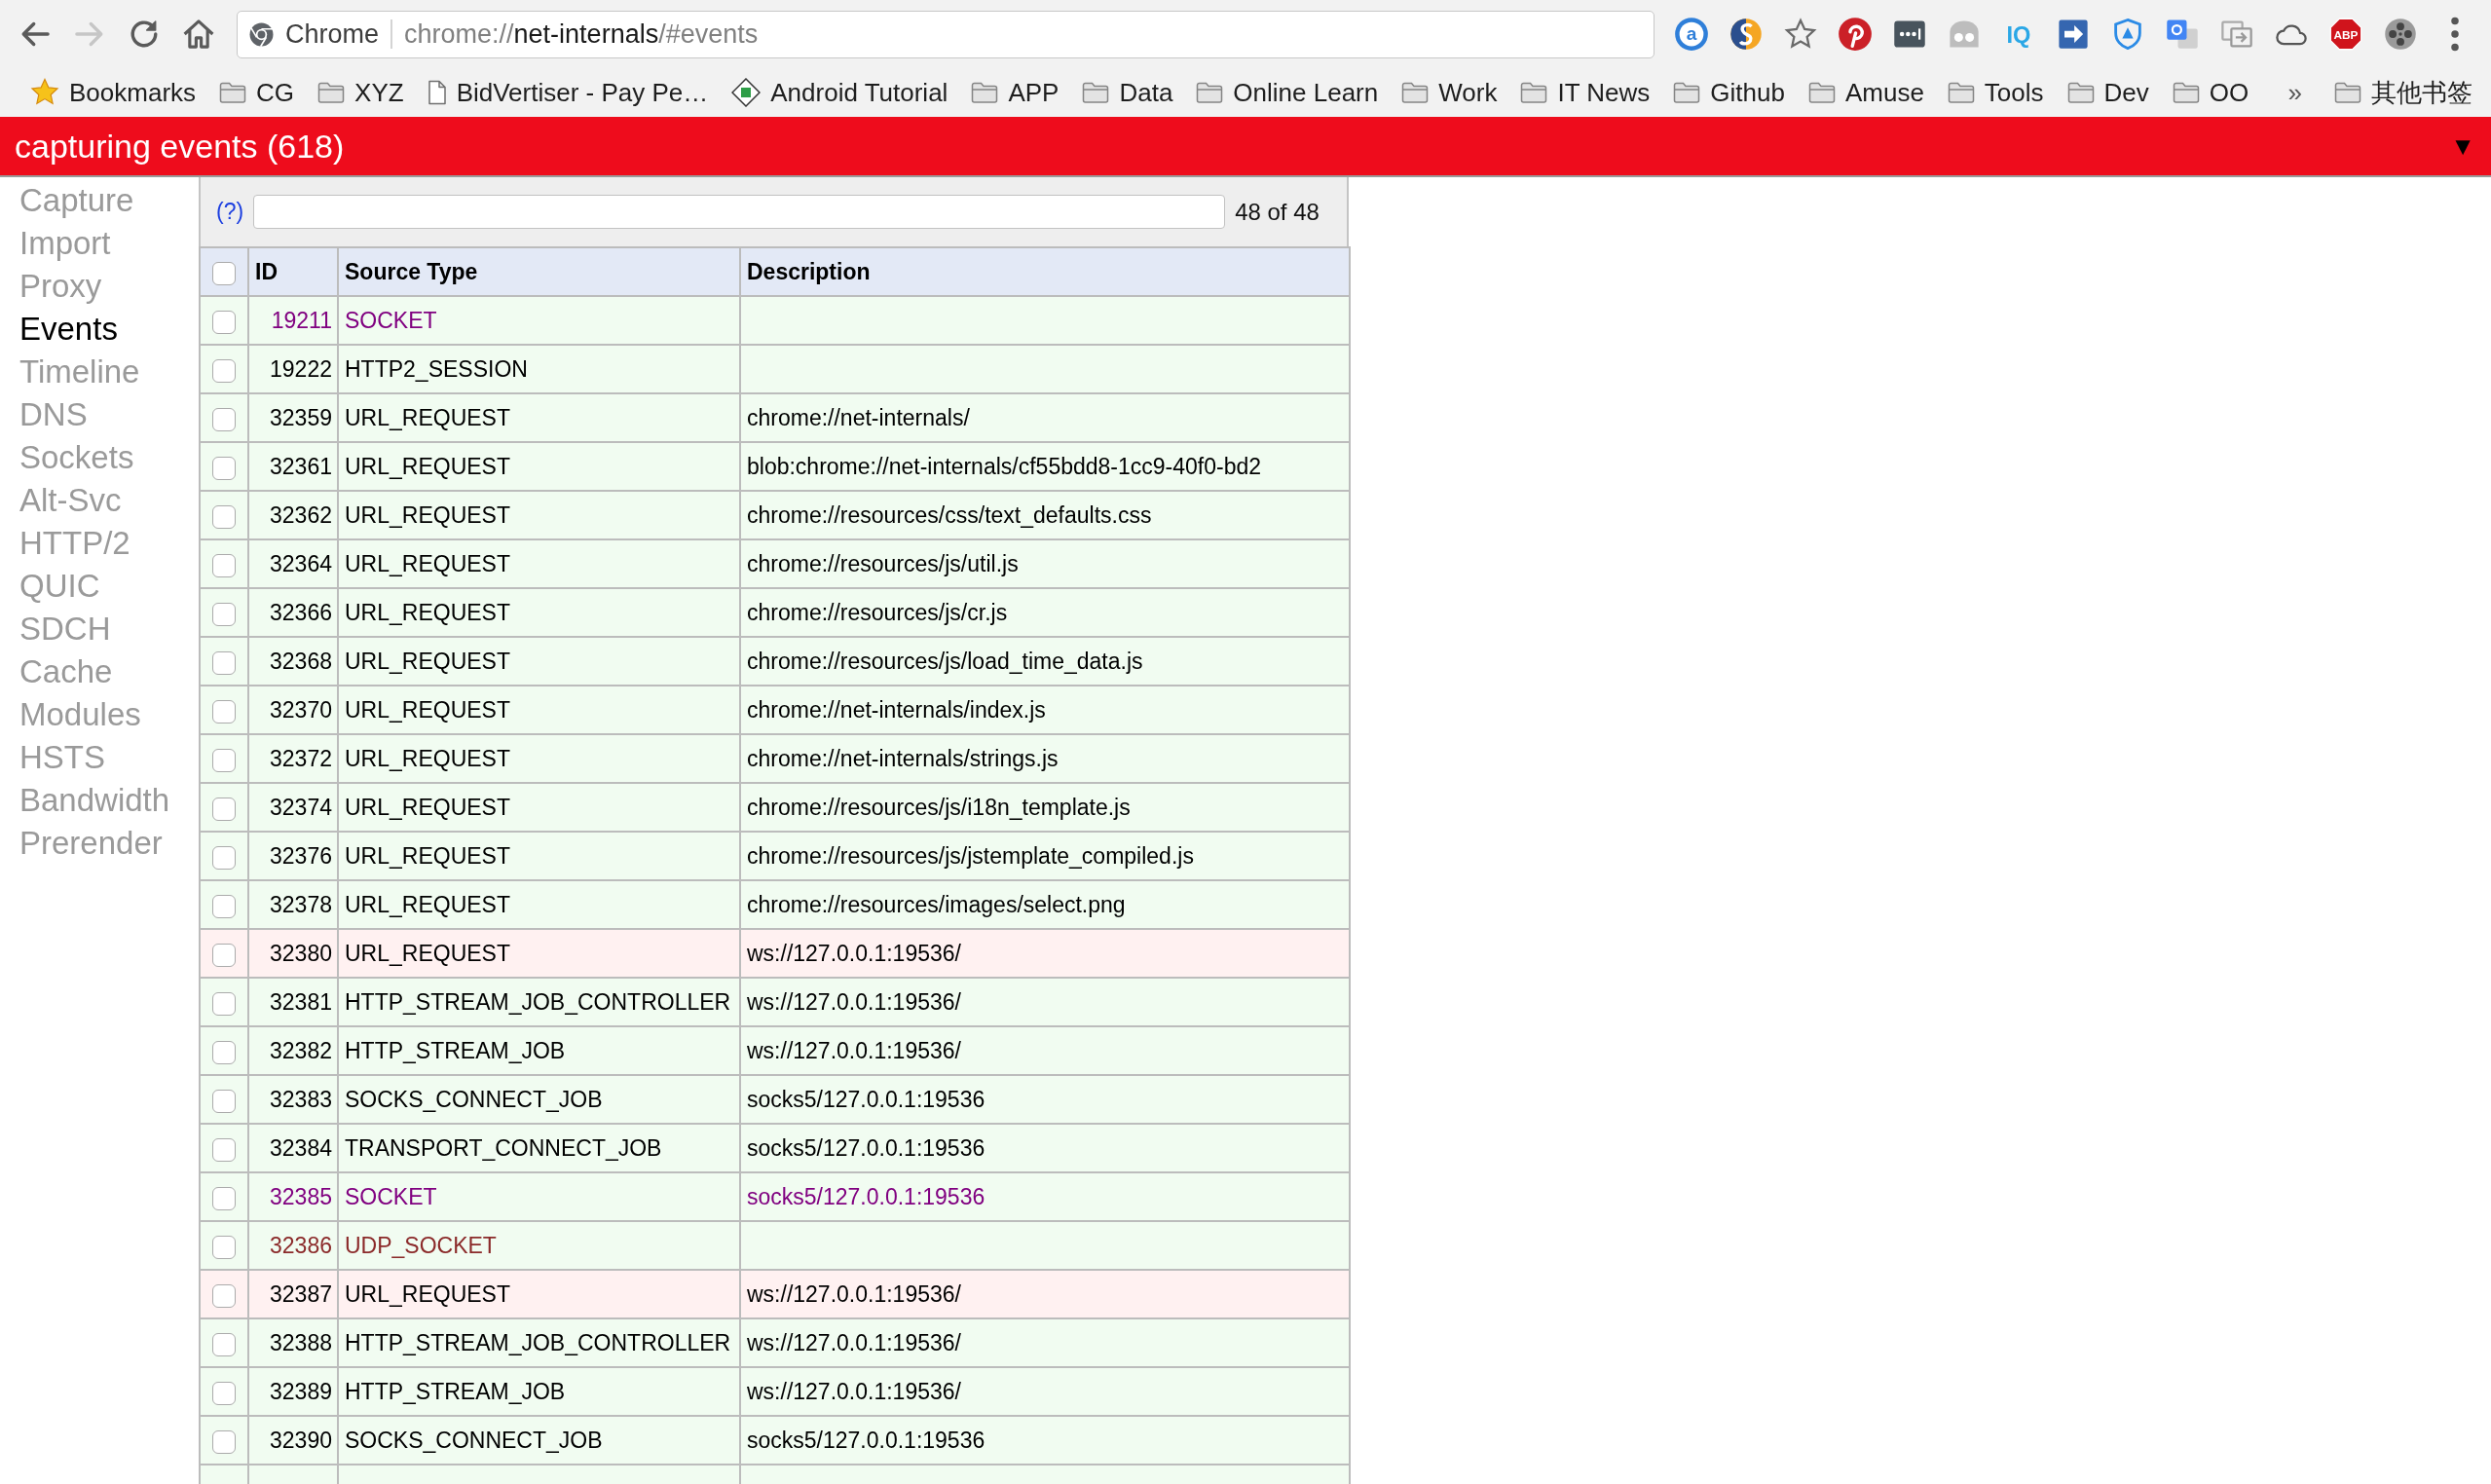 This screenshot has height=1484, width=2491. What do you see at coordinates (775, 1099) in the screenshot?
I see `table-row: 32383 SOCKS_CONNECT_JOB socks5/127.0.0.1:19536` at bounding box center [775, 1099].